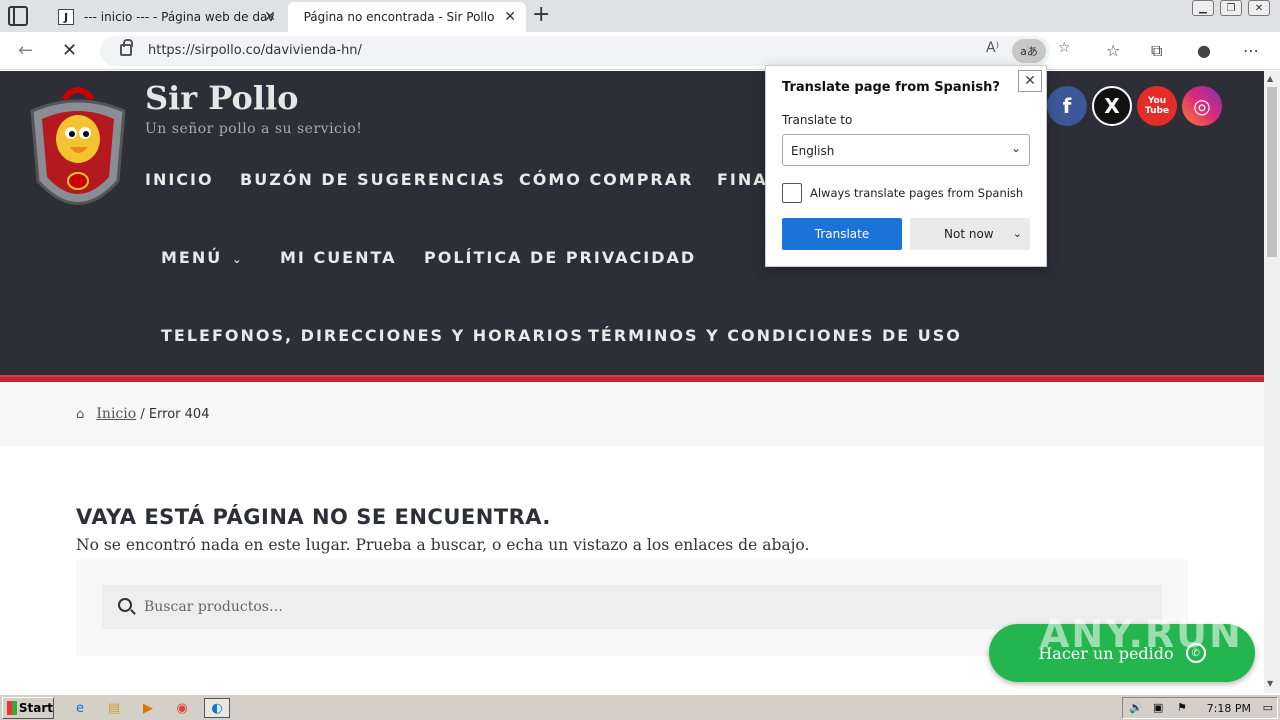 This screenshot has height=720, width=1280. I want to click on new-tab-icon: +, so click(541, 15).